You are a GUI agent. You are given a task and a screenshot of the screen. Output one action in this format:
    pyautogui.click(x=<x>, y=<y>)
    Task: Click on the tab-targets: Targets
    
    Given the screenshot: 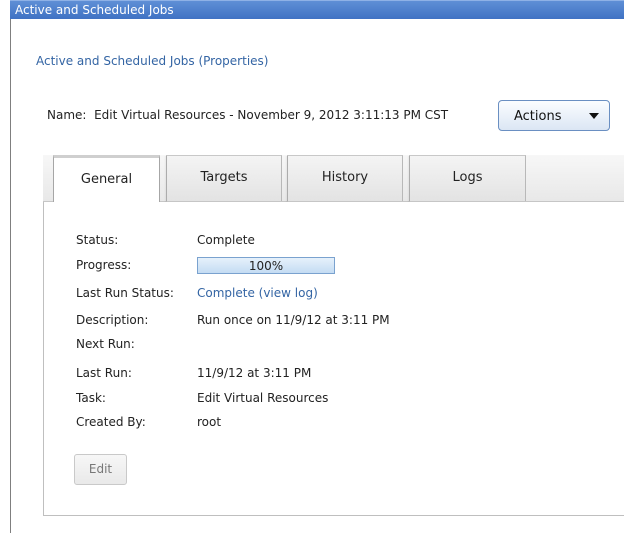 What is the action you would take?
    pyautogui.click(x=223, y=178)
    